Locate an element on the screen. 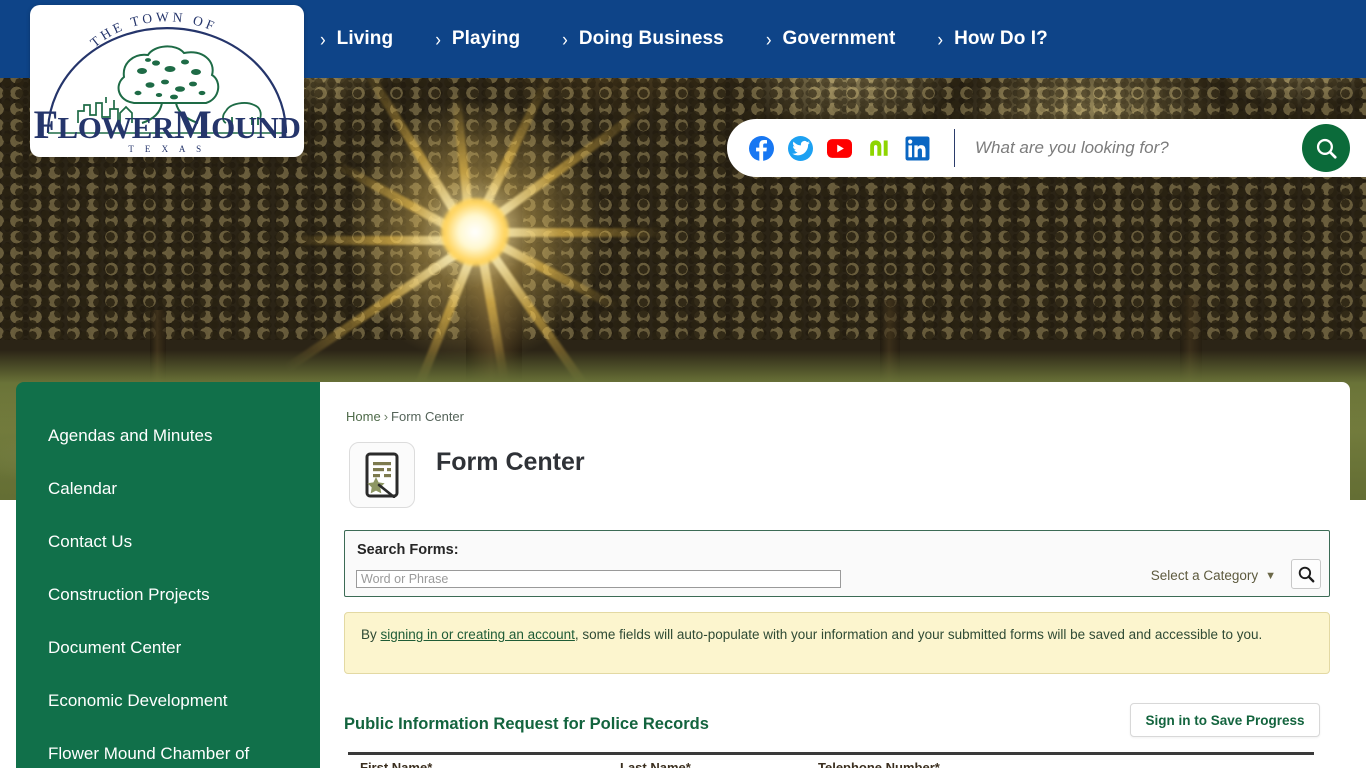 This screenshot has height=768, width=1366. twitter-icon is located at coordinates (800, 148).